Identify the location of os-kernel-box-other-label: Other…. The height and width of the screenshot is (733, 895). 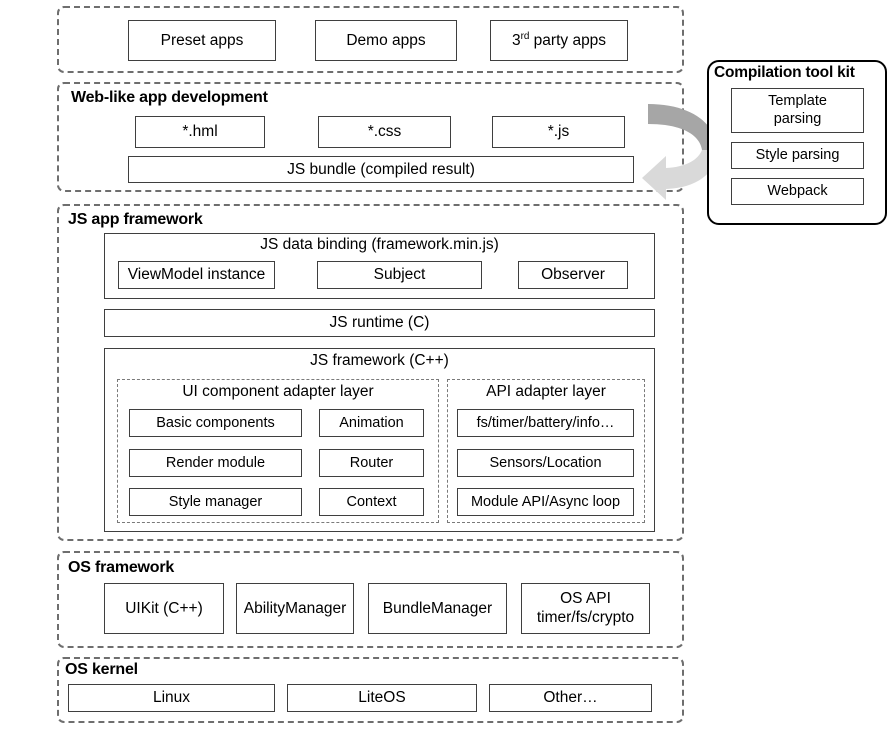
(570, 698).